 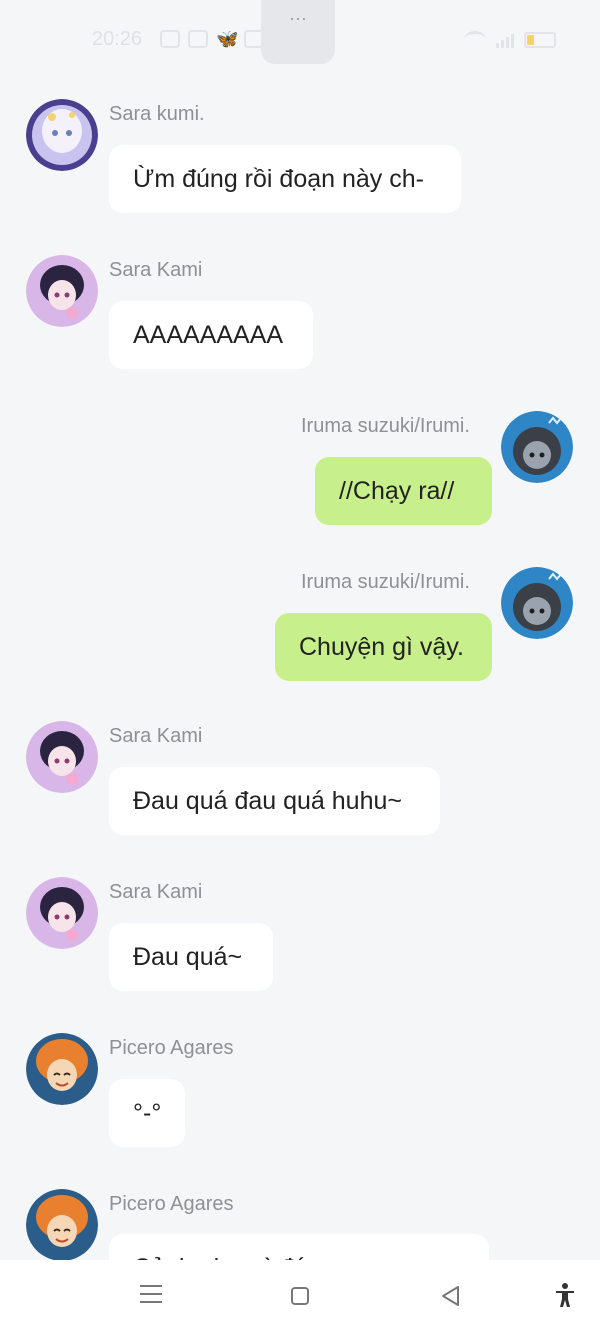 What do you see at coordinates (274, 801) in the screenshot?
I see `message-bubble: Đau quá đau quá huhu~` at bounding box center [274, 801].